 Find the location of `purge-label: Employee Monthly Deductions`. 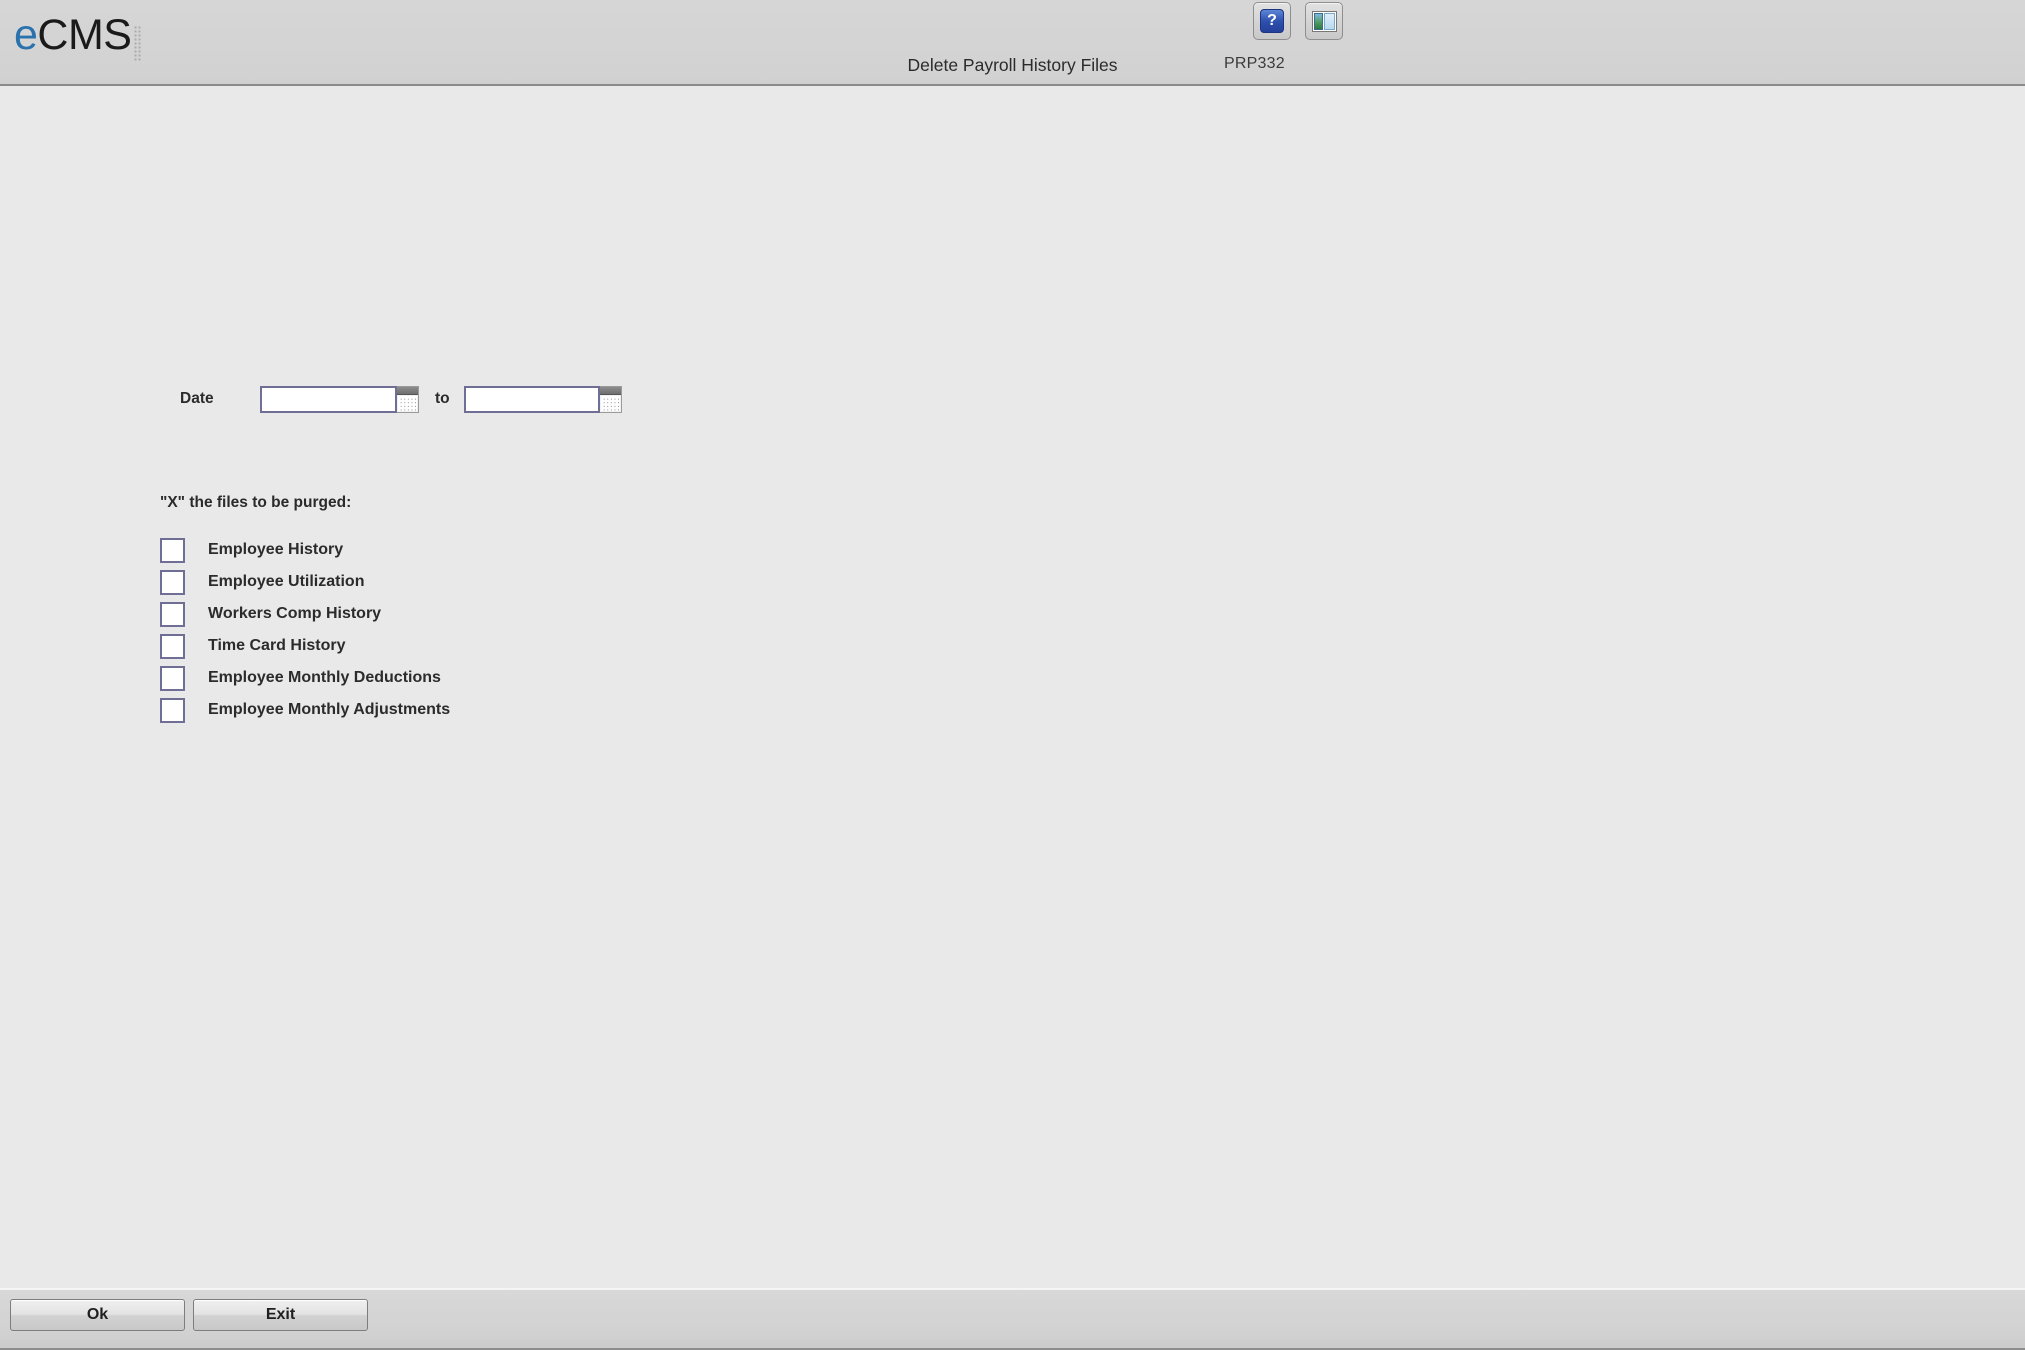

purge-label: Employee Monthly Deductions is located at coordinates (324, 677).